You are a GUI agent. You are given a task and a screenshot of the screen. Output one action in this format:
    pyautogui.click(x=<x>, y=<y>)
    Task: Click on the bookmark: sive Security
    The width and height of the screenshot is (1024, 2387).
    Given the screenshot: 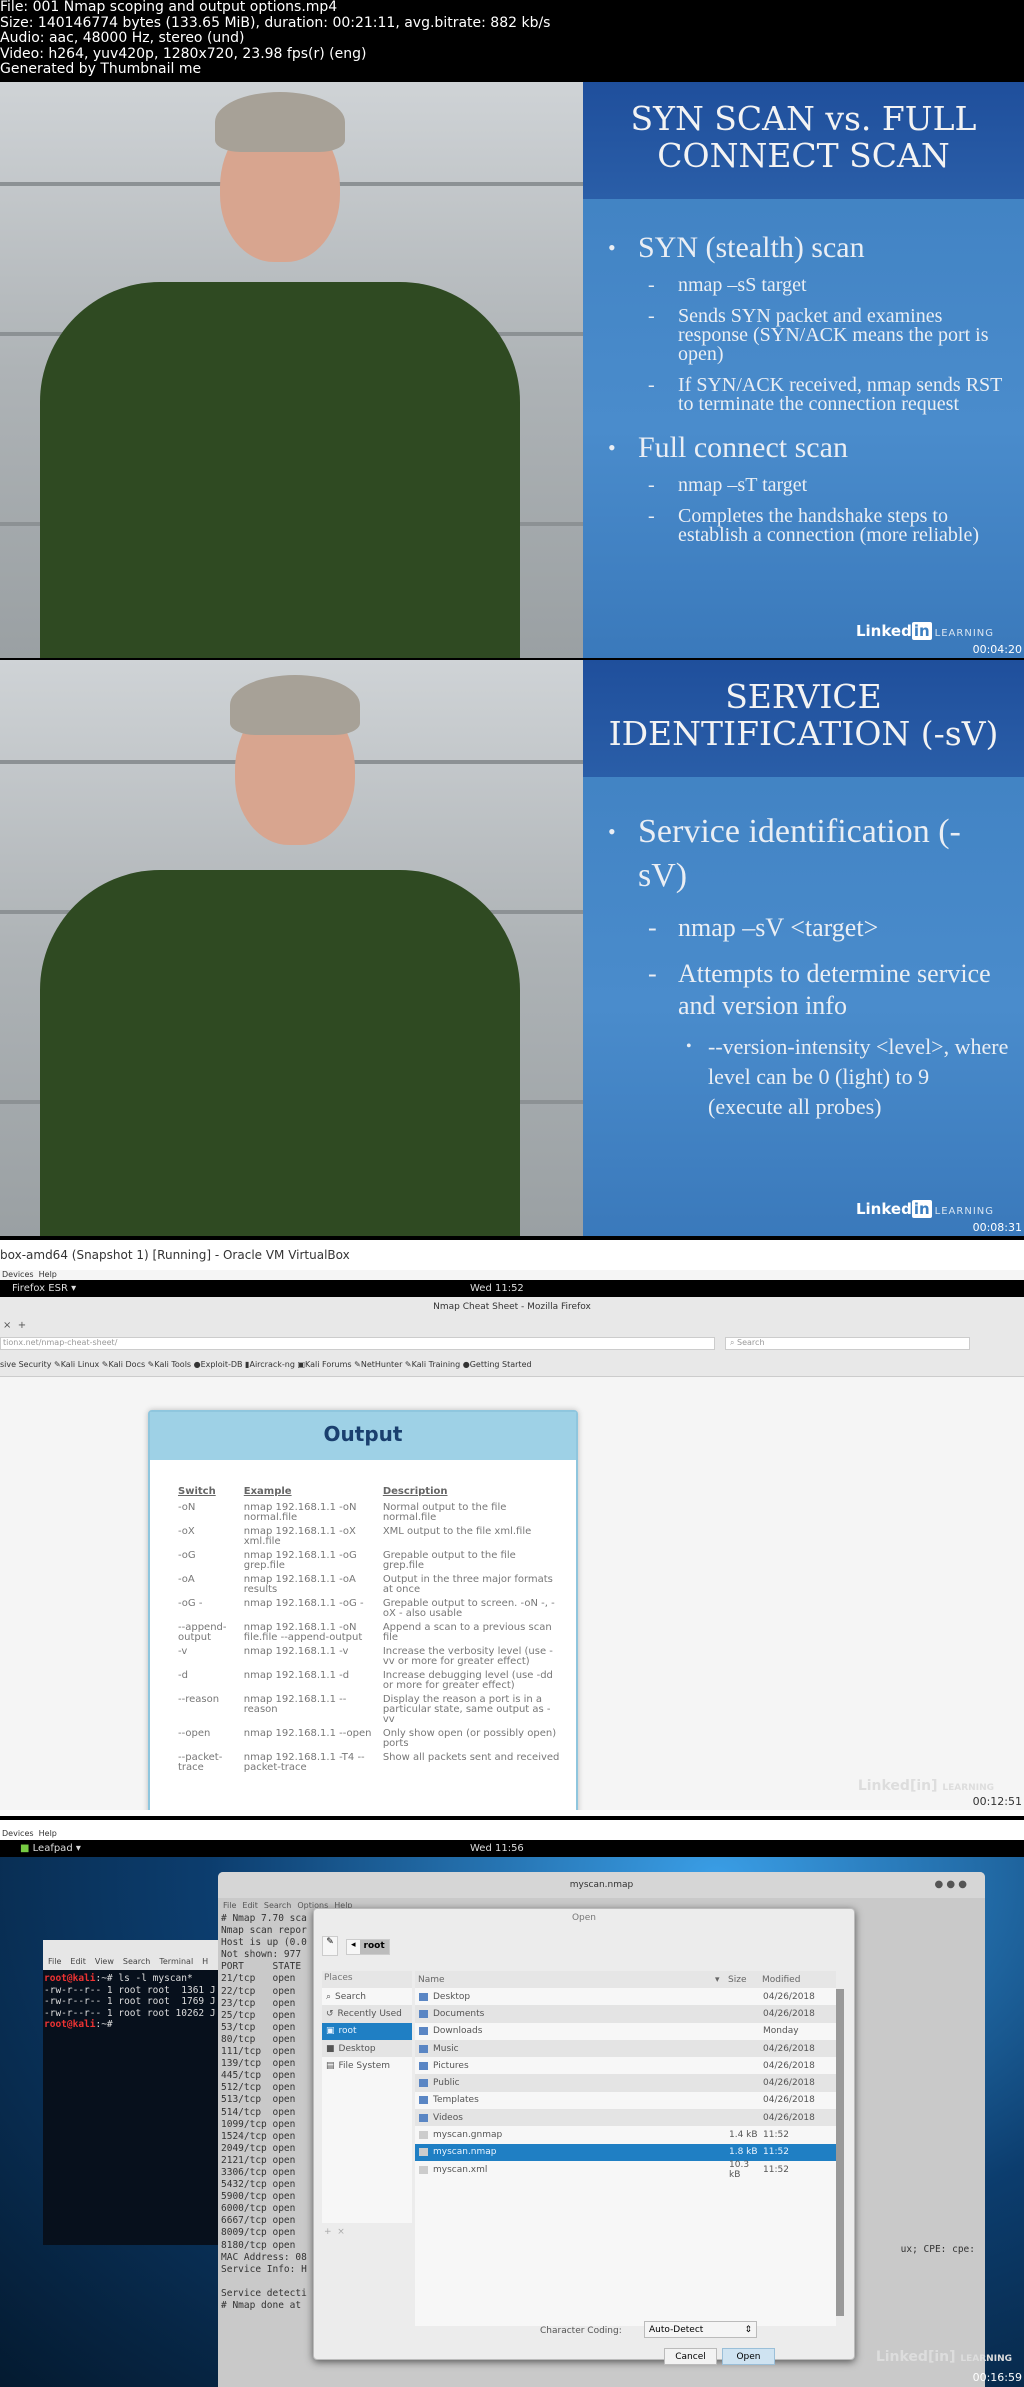 What is the action you would take?
    pyautogui.click(x=25, y=1364)
    